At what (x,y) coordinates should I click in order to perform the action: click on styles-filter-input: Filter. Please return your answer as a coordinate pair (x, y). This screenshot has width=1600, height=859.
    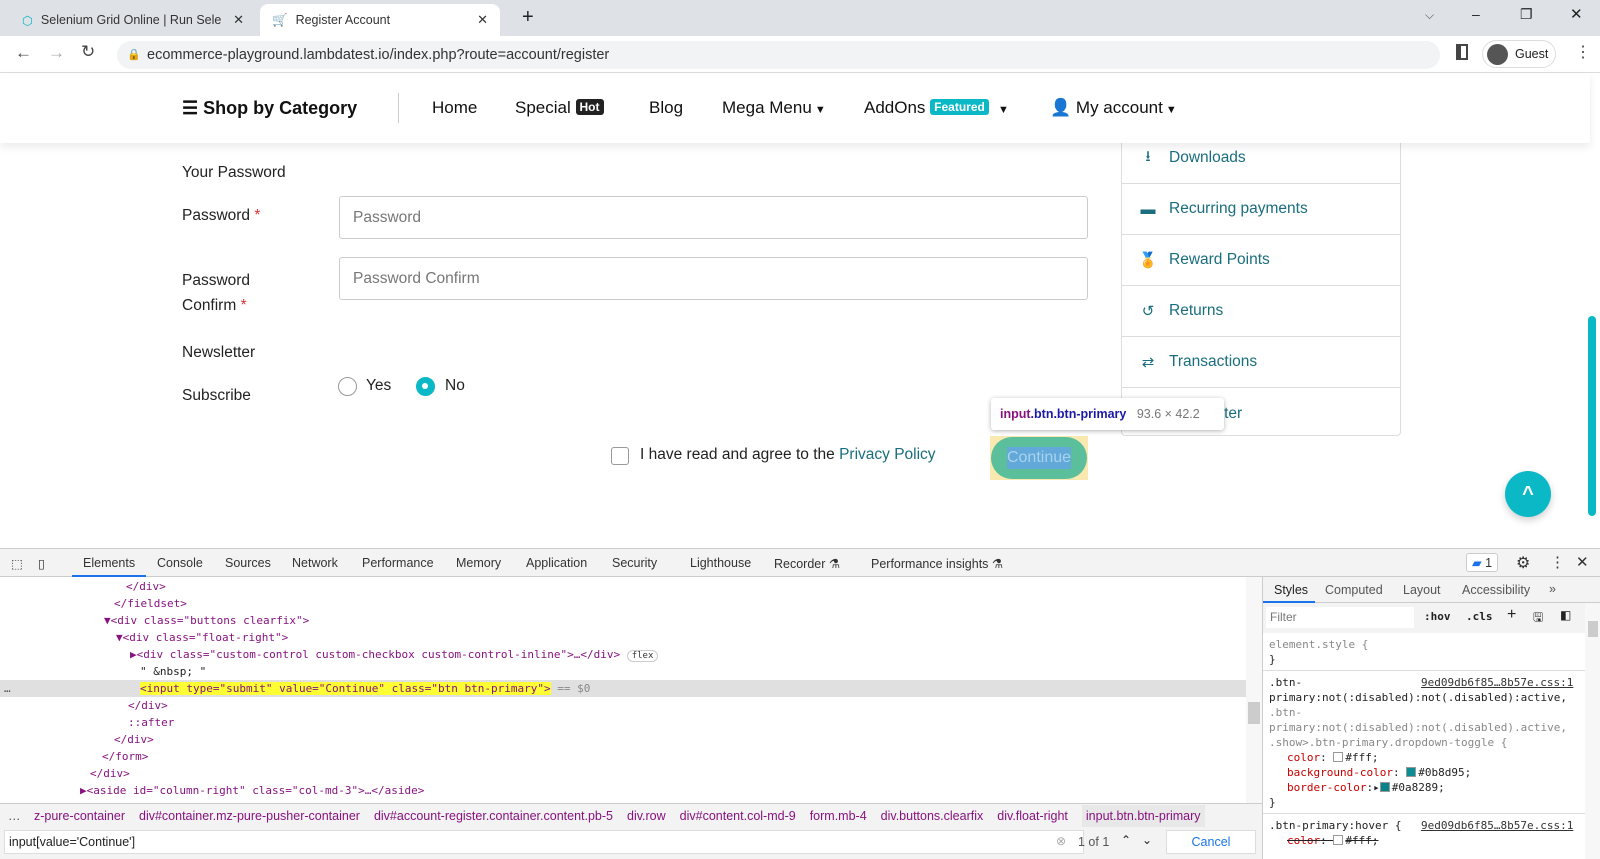
    Looking at the image, I should click on (1340, 617).